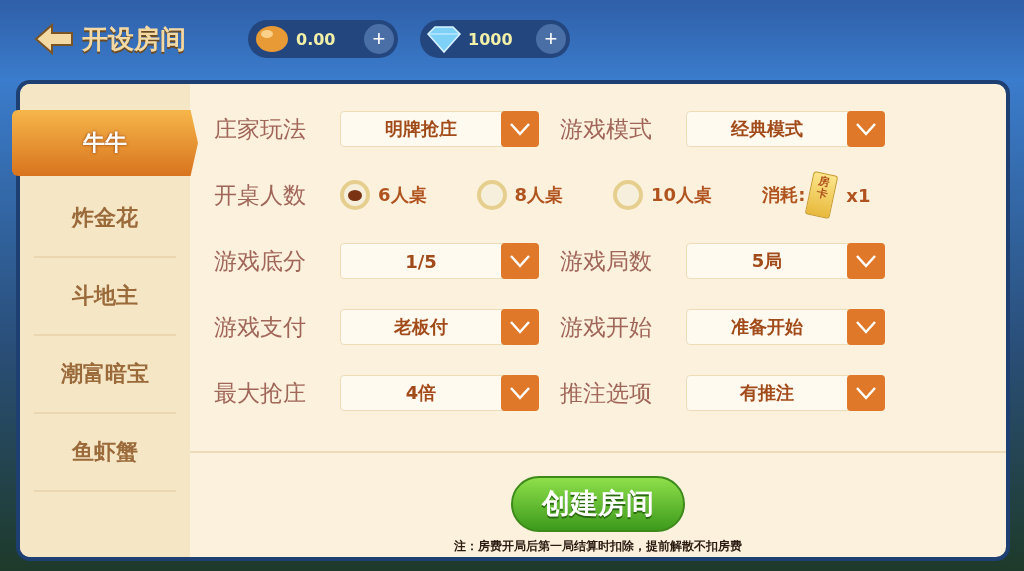 The height and width of the screenshot is (571, 1024). I want to click on dropdown: 准备开始, so click(785, 327).